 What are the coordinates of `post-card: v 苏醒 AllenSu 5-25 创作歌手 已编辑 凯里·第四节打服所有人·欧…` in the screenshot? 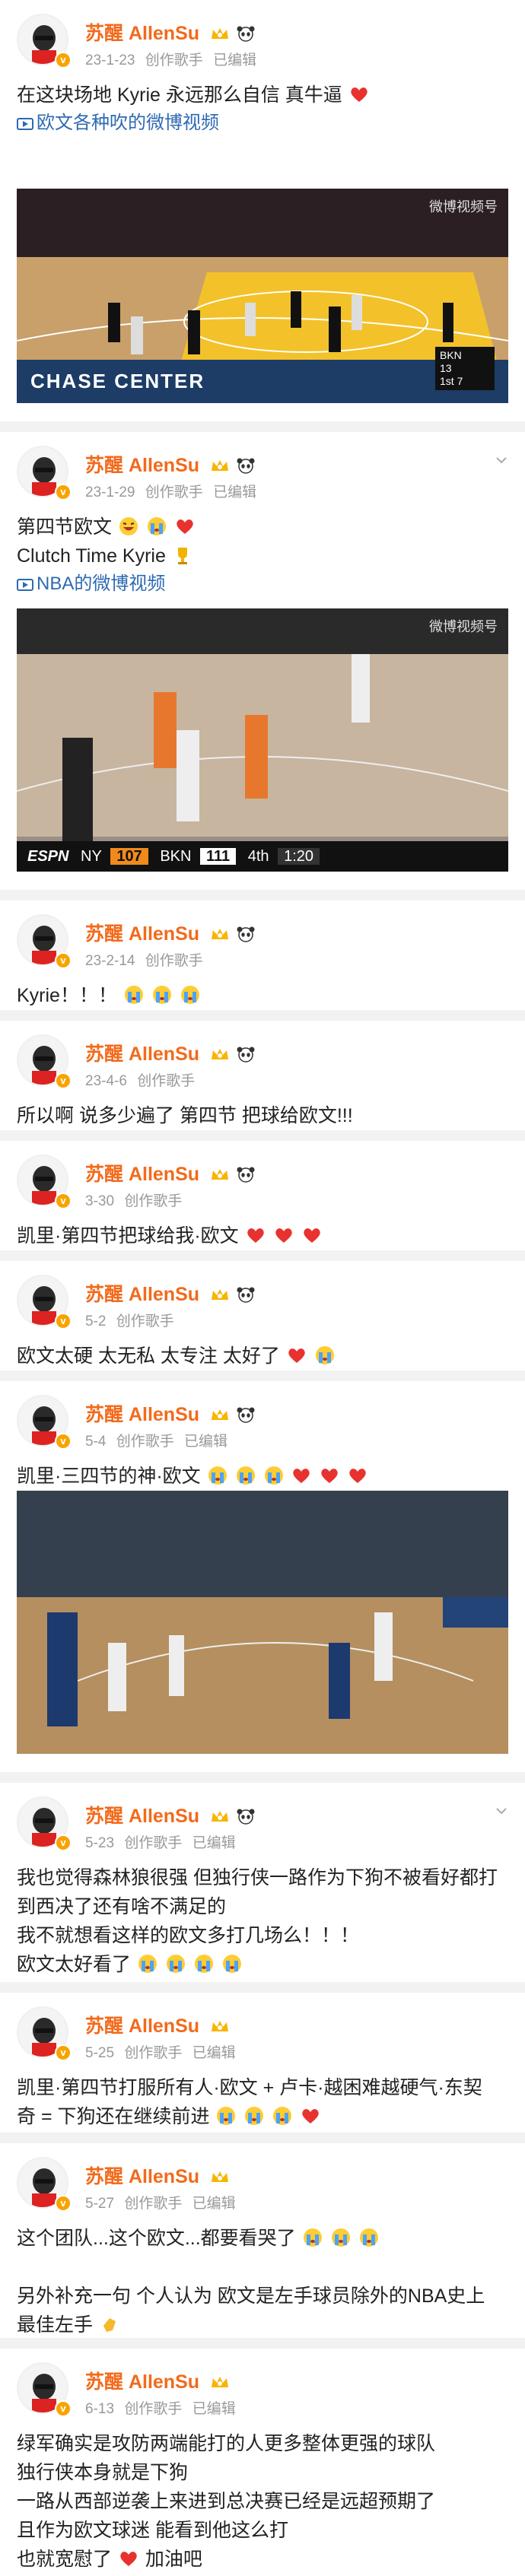 It's located at (262, 2063).